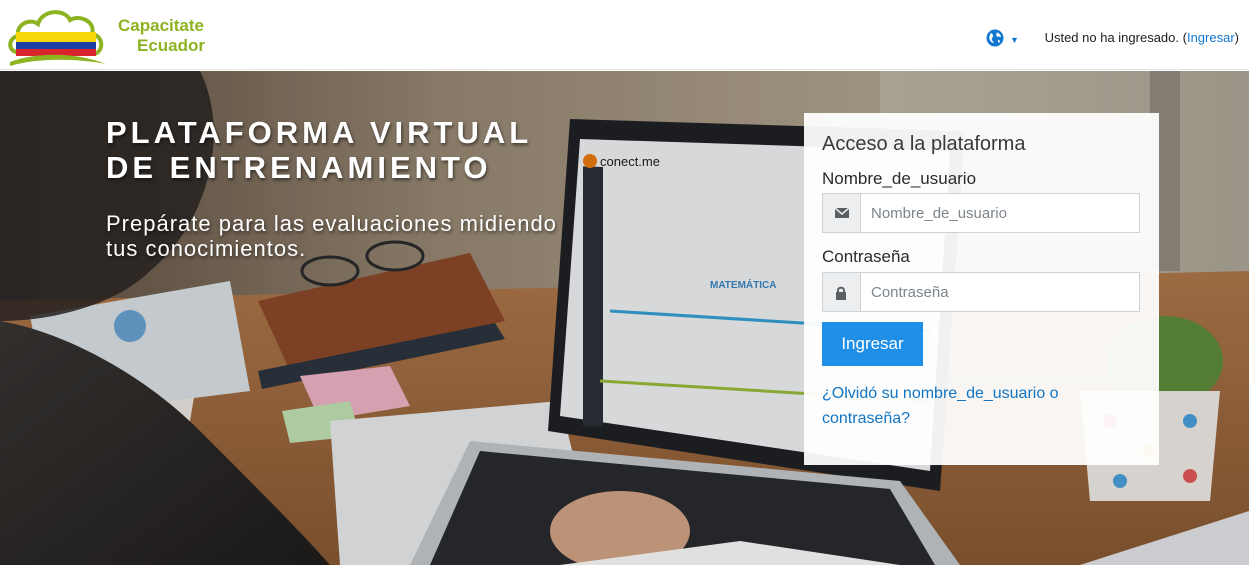 This screenshot has height=565, width=1249. Describe the element at coordinates (1115, 37) in the screenshot. I see `login-status-prefix: Usted no ha ingresado. (` at that location.